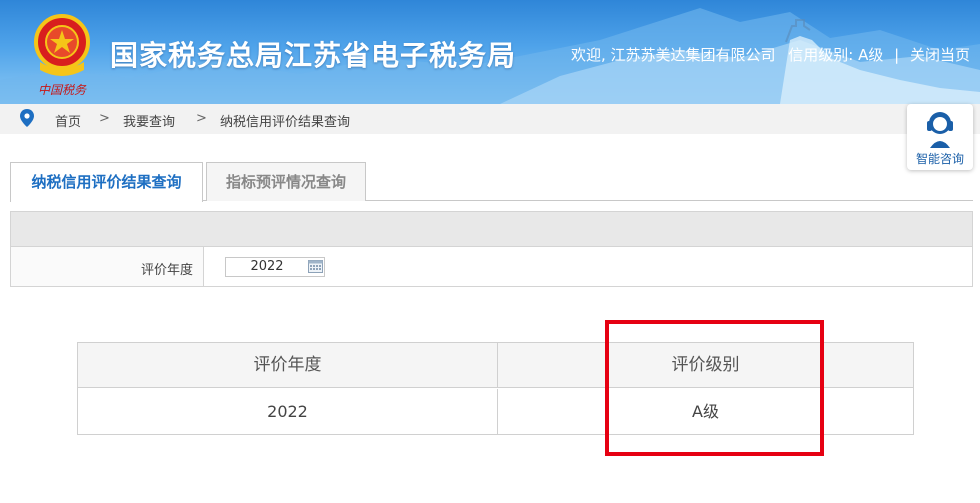  Describe the element at coordinates (107, 266) in the screenshot. I see `form-label-cell: 评价年度` at that location.